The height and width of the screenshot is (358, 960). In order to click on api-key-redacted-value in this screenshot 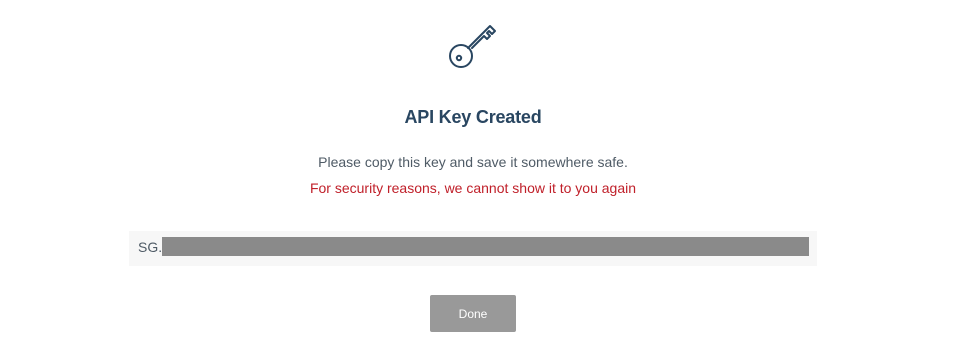, I will do `click(485, 246)`.